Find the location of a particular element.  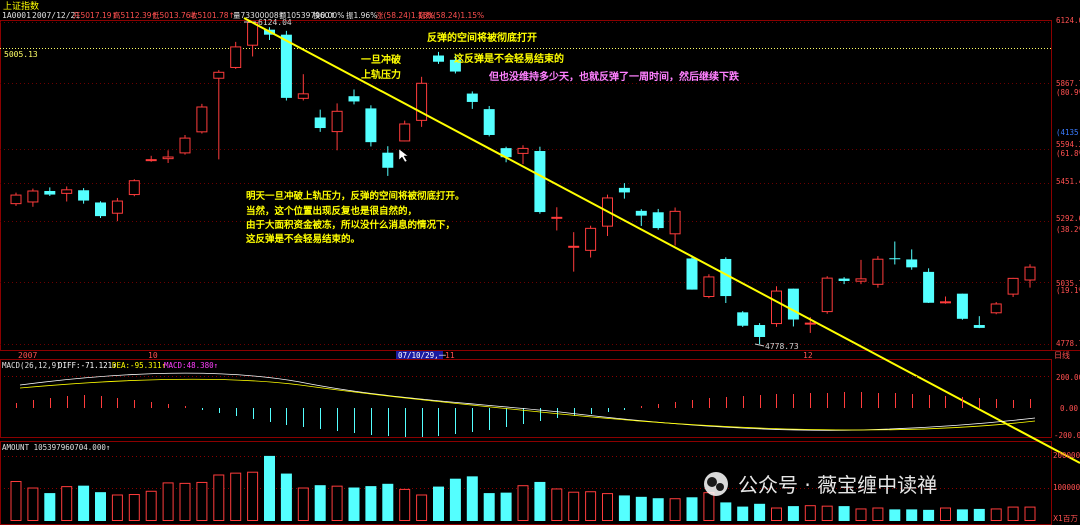

price-y-label: 5451.4 is located at coordinates (1068, 181).